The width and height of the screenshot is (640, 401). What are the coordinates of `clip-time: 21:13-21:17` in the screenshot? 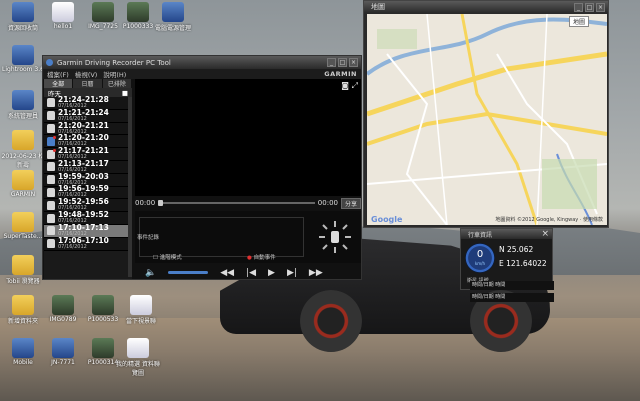 It's located at (83, 163).